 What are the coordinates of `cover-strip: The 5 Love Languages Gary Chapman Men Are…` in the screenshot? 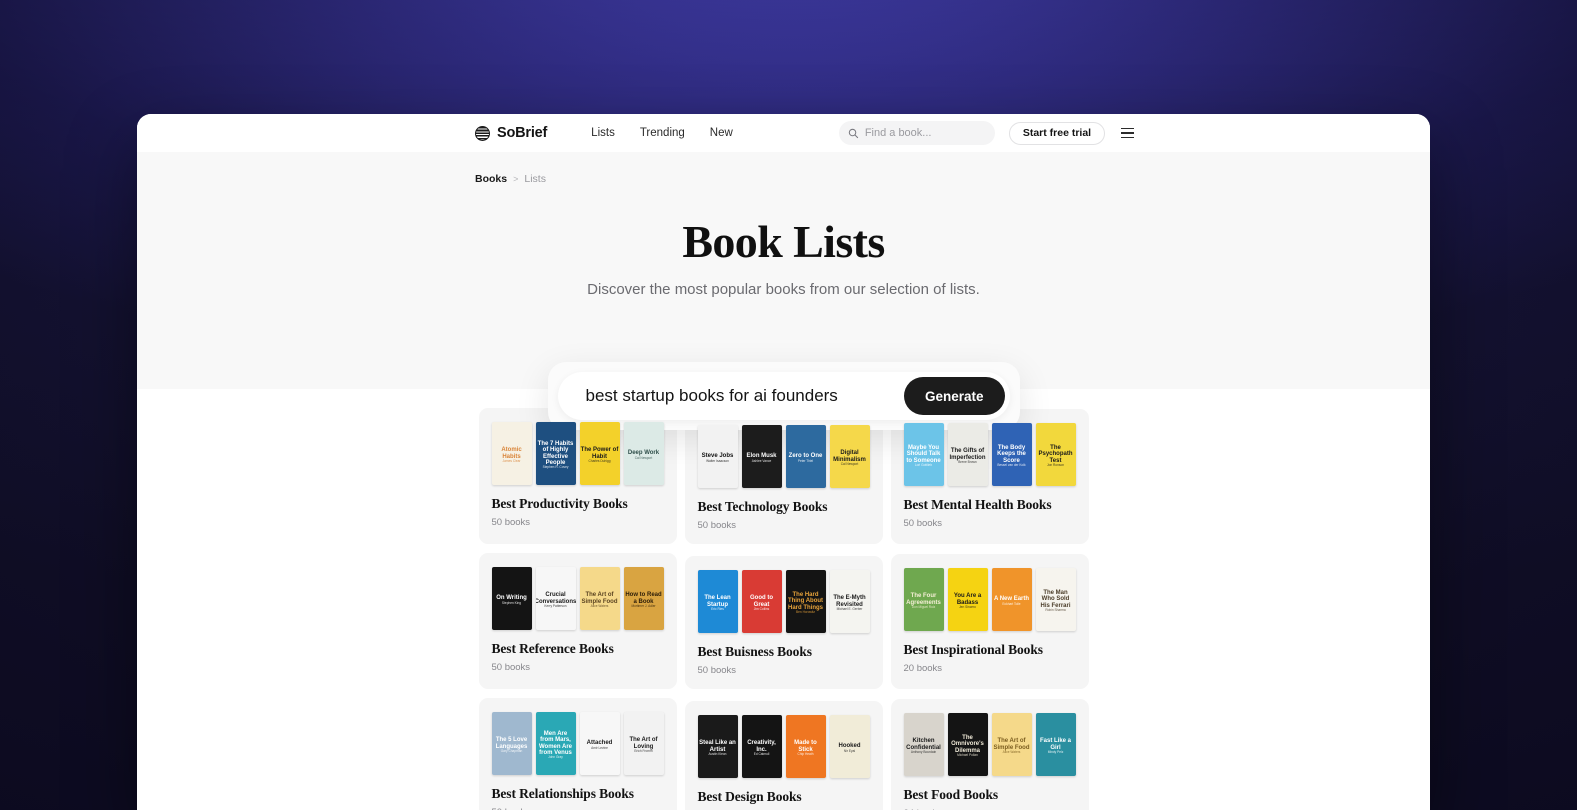 It's located at (577, 743).